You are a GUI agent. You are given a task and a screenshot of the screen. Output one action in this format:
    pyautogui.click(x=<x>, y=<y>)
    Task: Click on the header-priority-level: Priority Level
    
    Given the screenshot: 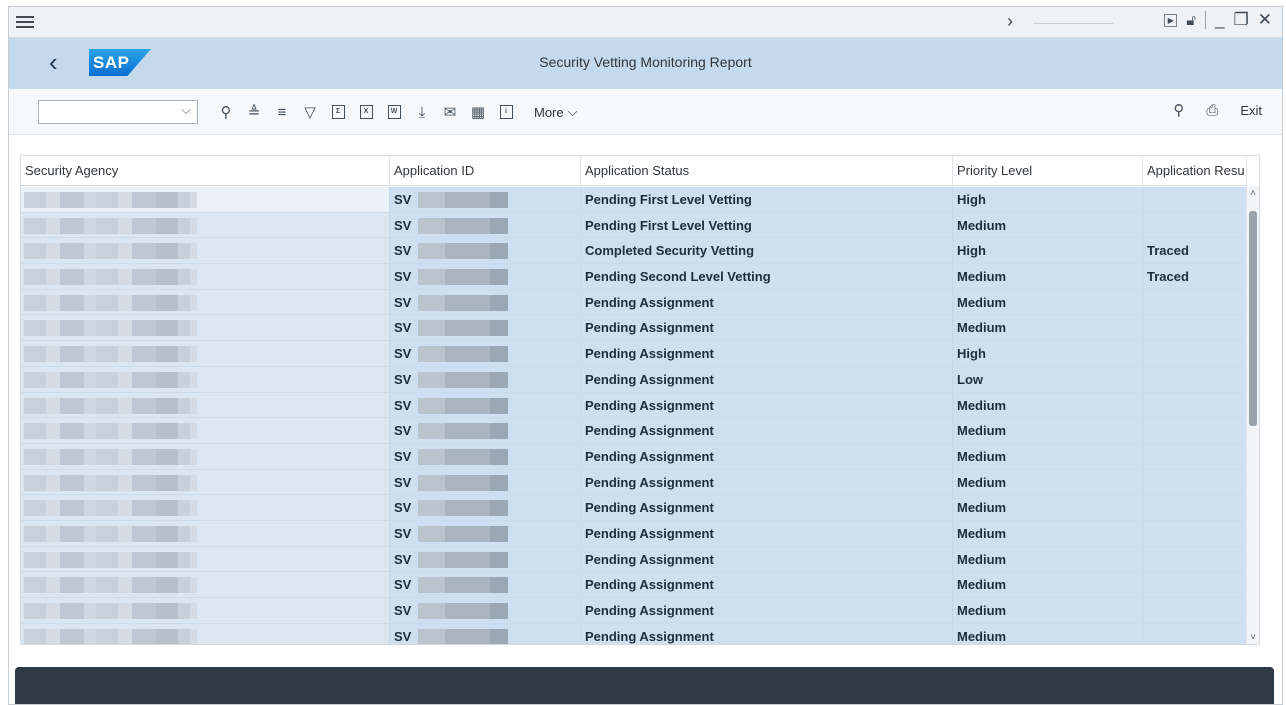 What is the action you would take?
    pyautogui.click(x=1048, y=170)
    